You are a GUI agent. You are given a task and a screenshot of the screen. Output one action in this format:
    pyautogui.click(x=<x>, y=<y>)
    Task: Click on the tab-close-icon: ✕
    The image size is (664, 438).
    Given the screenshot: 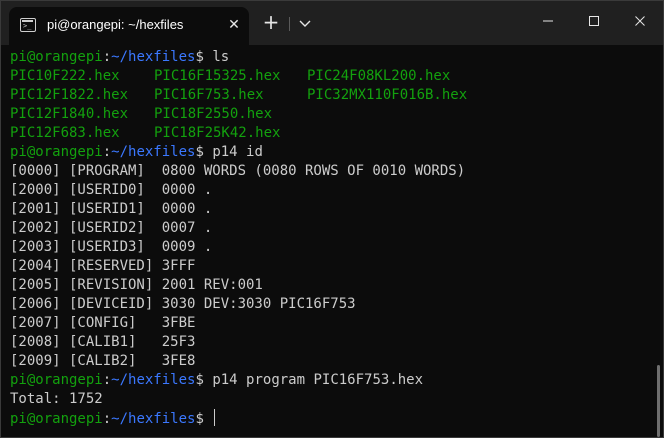 What is the action you would take?
    pyautogui.click(x=234, y=25)
    